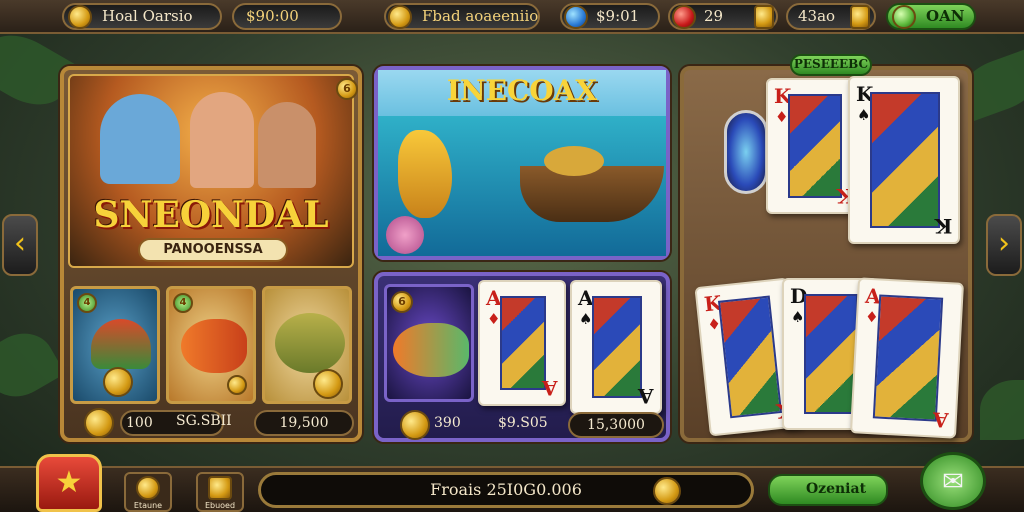 This screenshot has height=512, width=1024. I want to click on chips-value: 43ao, so click(817, 16).